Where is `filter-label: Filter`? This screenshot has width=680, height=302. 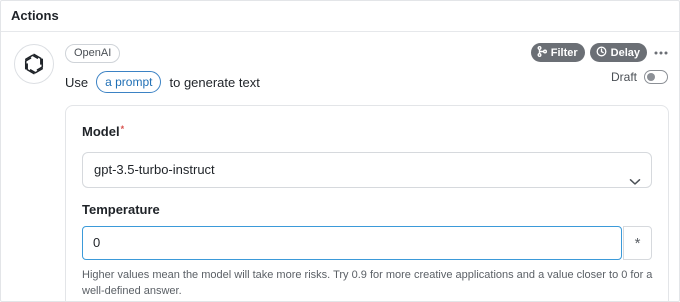 filter-label: Filter is located at coordinates (564, 52).